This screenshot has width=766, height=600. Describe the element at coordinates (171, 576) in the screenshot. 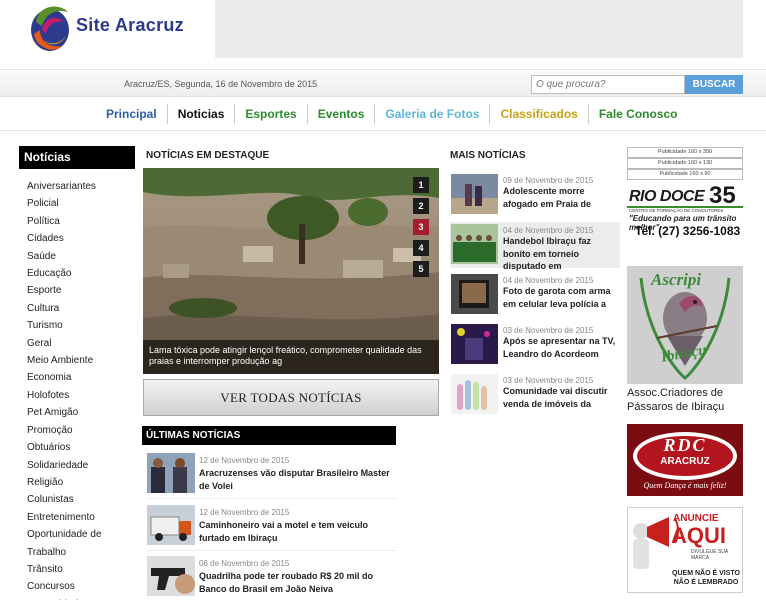

I see `gun-photo-icon` at that location.